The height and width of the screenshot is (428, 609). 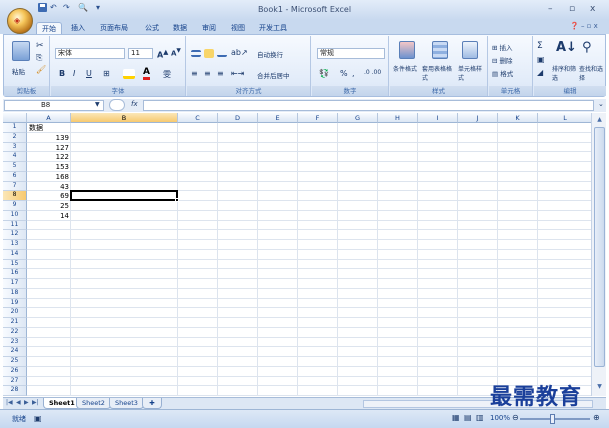 I want to click on close-button: x, so click(x=592, y=9).